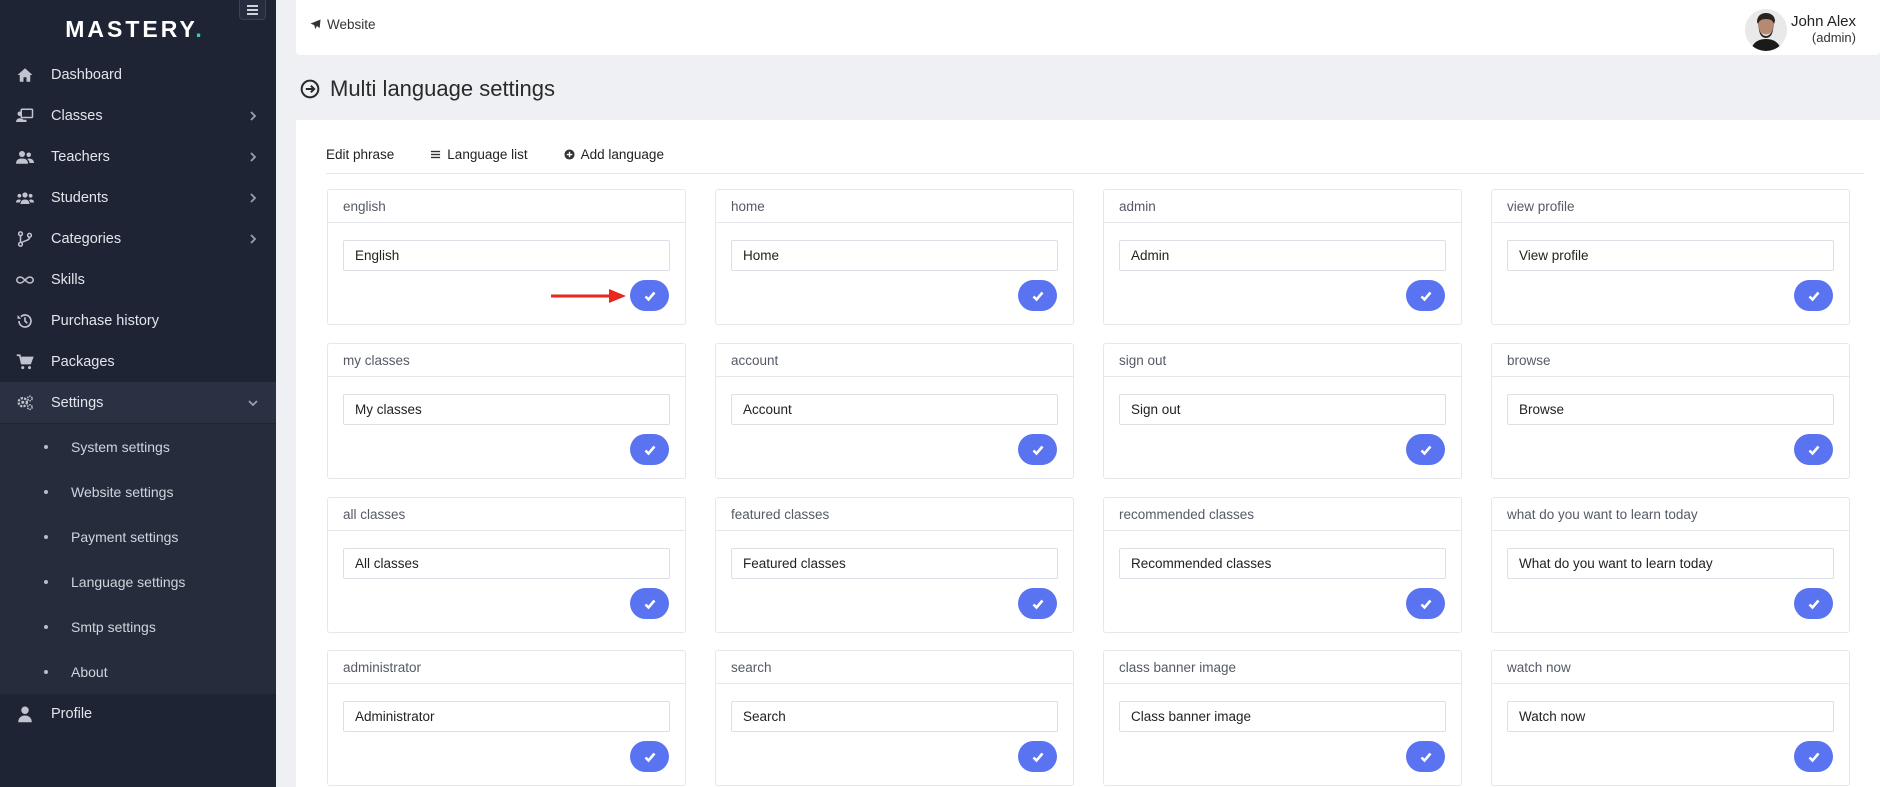  I want to click on home-icon, so click(25, 75).